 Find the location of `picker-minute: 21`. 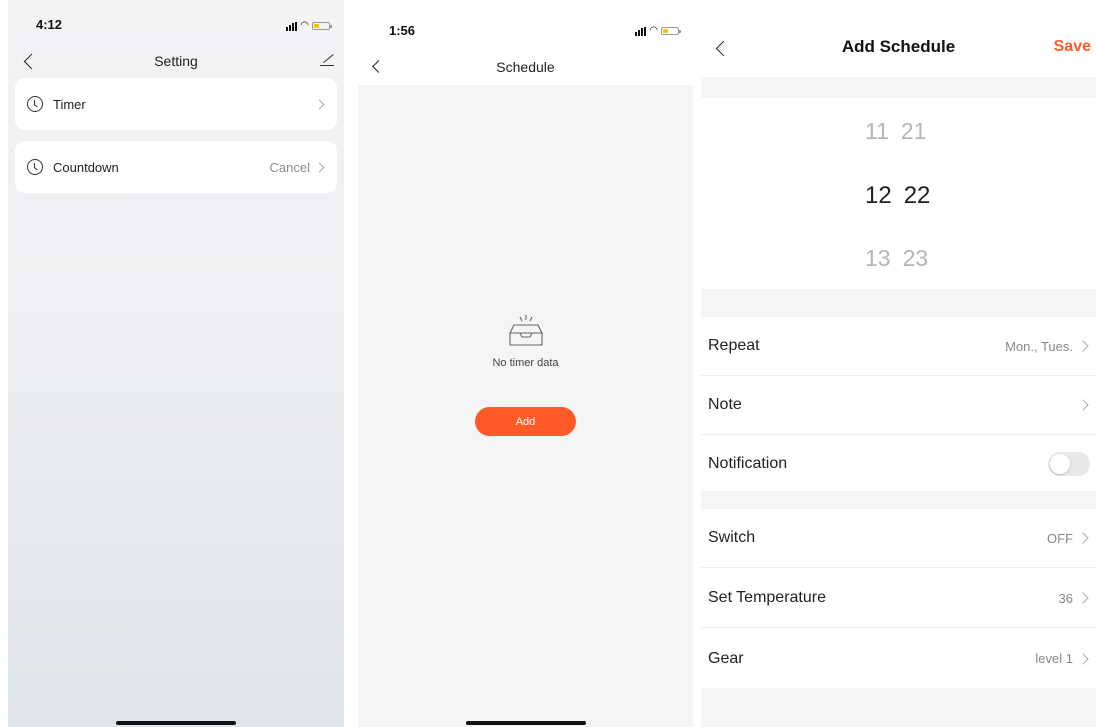

picker-minute: 21 is located at coordinates (913, 131).